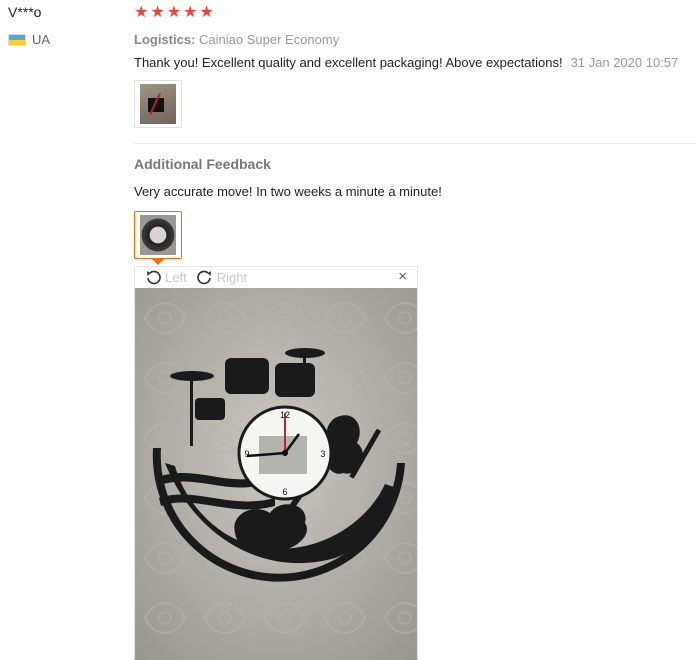 This screenshot has height=660, width=698. I want to click on rotate-left-label: Left, so click(176, 277).